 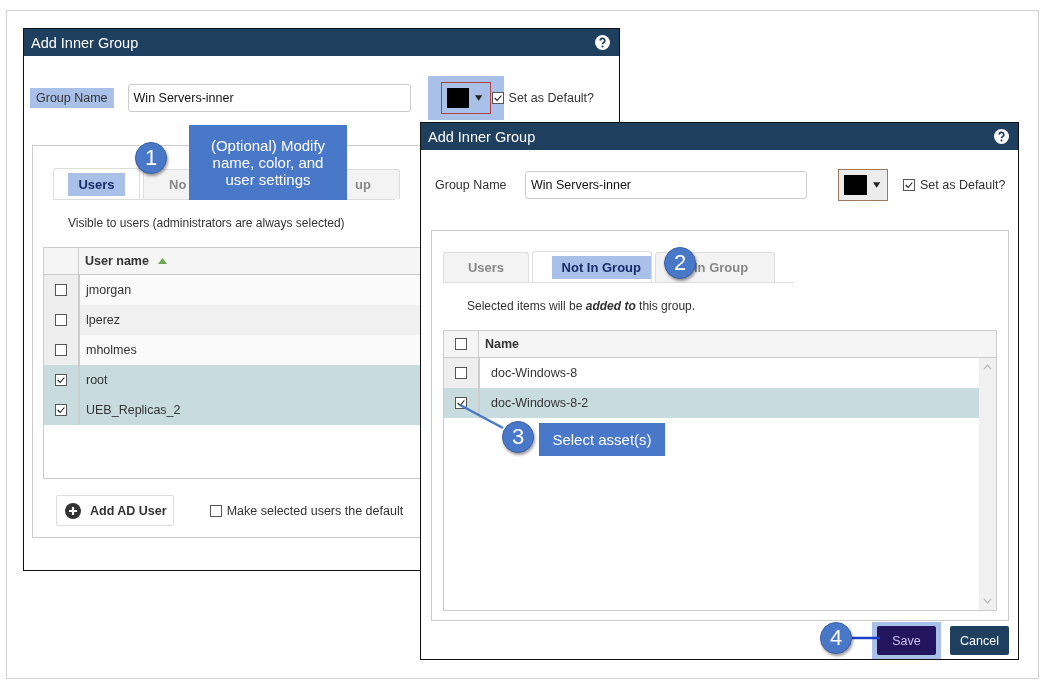 I want to click on table-cell-text: doc-Windows-8, so click(x=534, y=373).